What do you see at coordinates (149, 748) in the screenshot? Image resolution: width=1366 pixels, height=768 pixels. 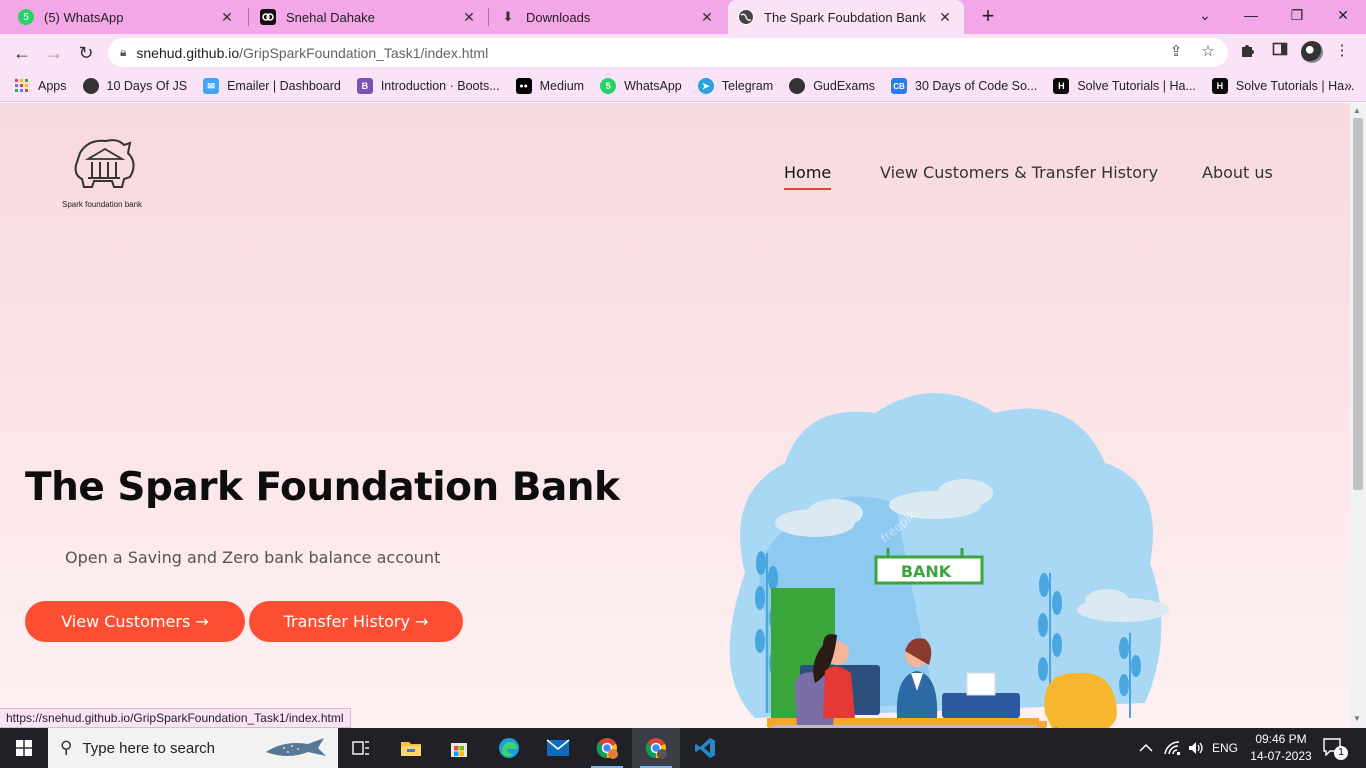 I see `search-placeholder: Type here to search` at bounding box center [149, 748].